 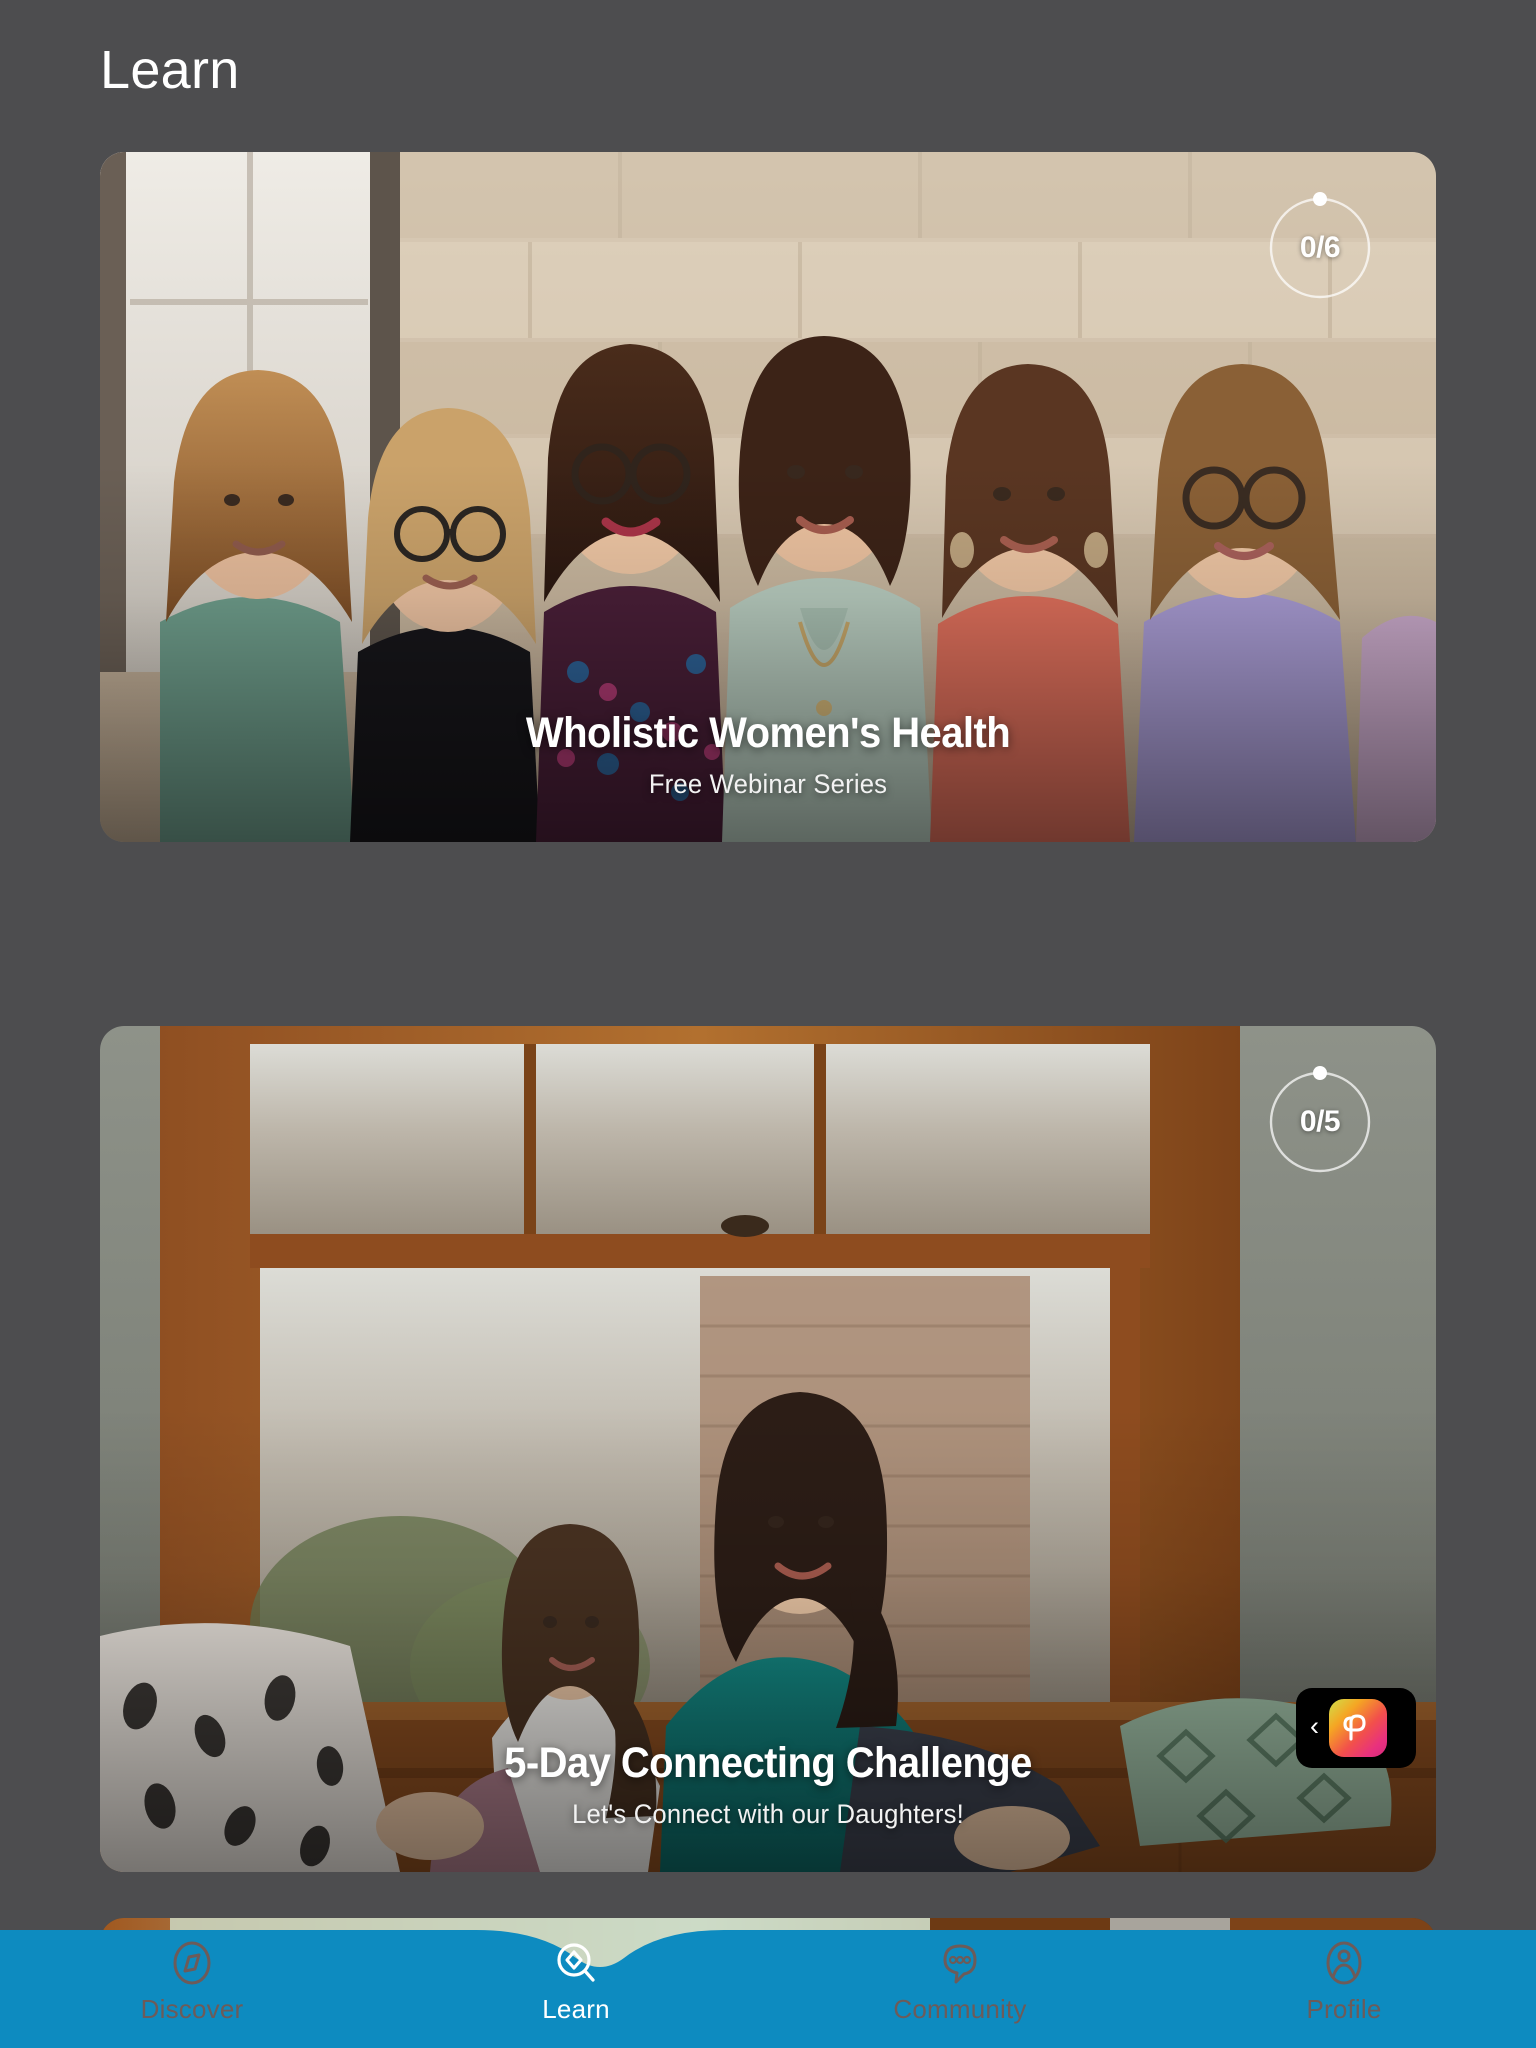 What do you see at coordinates (1344, 1963) in the screenshot?
I see `person-icon` at bounding box center [1344, 1963].